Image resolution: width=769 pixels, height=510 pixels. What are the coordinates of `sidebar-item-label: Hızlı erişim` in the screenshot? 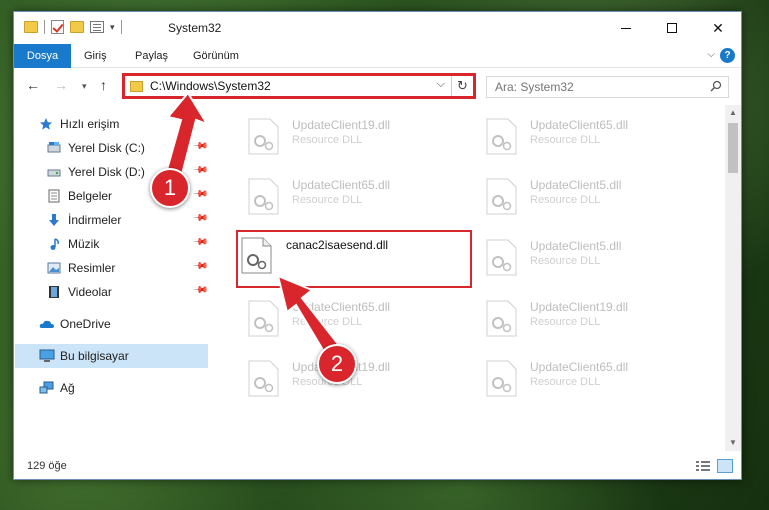 It's located at (90, 124).